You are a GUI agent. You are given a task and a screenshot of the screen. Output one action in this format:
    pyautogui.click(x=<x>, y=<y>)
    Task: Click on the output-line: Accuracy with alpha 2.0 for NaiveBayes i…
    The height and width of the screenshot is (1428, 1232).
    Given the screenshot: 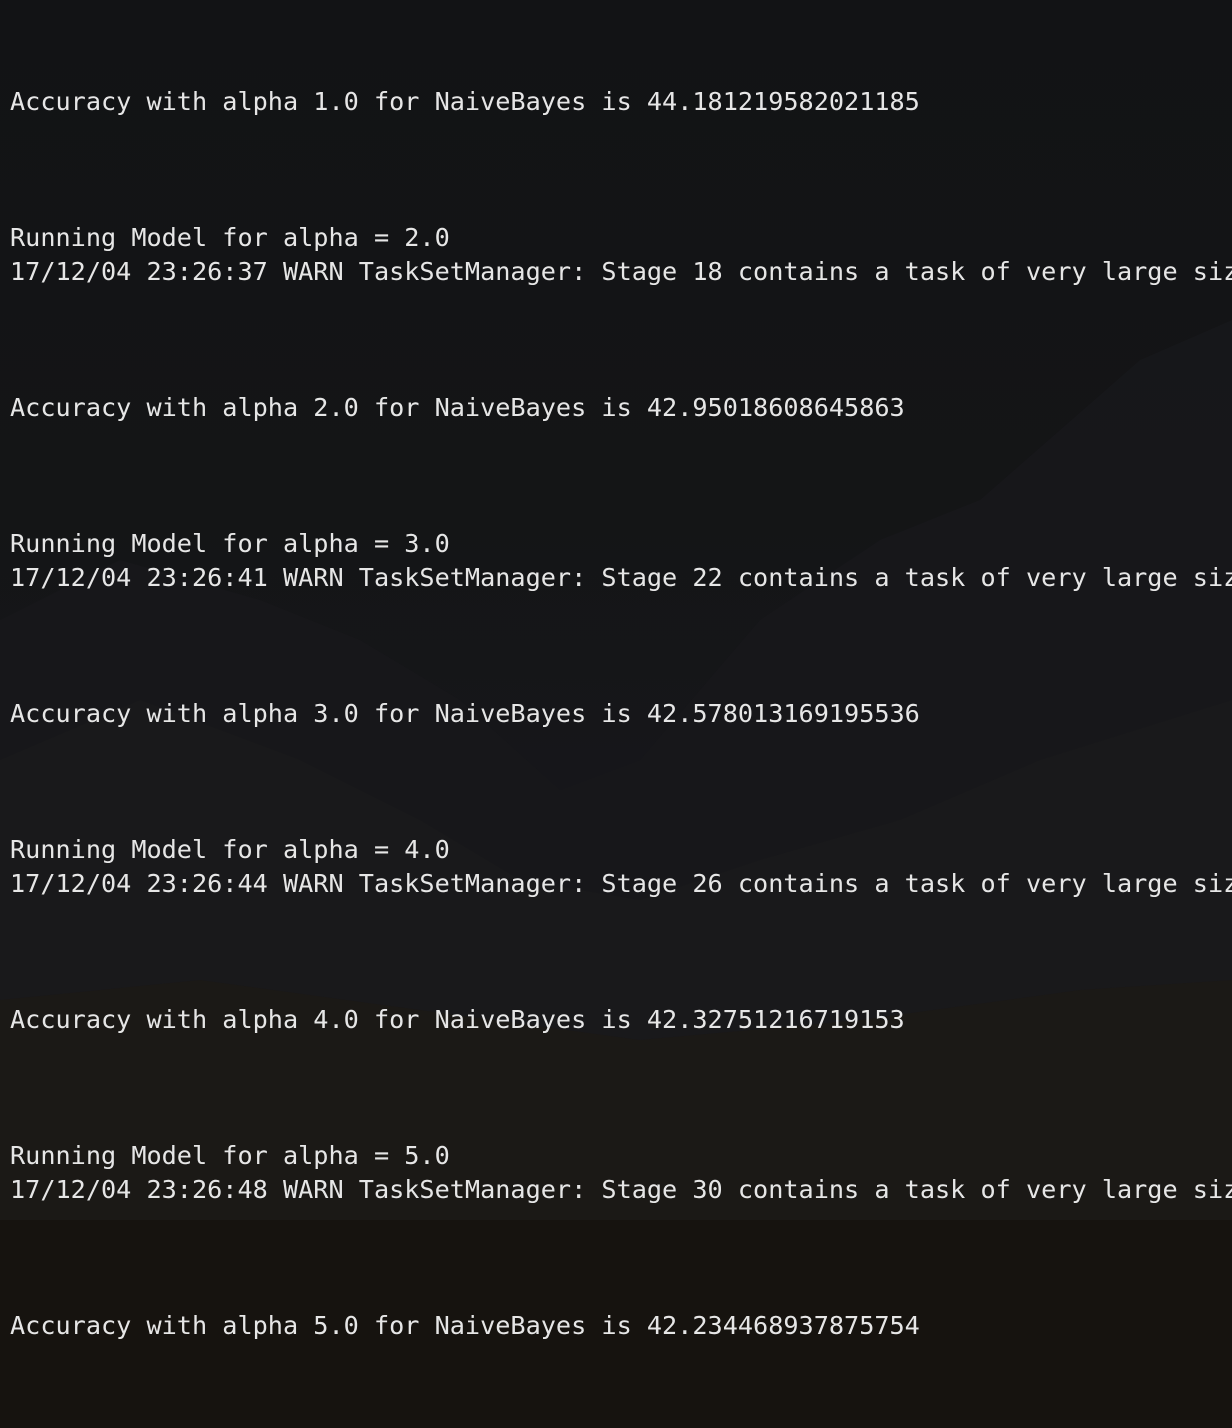 What is the action you would take?
    pyautogui.click(x=457, y=407)
    